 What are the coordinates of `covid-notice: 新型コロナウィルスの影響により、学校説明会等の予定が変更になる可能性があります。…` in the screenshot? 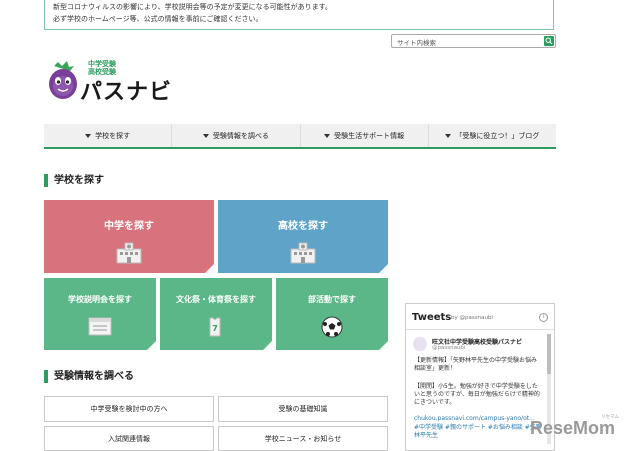 It's located at (299, 15).